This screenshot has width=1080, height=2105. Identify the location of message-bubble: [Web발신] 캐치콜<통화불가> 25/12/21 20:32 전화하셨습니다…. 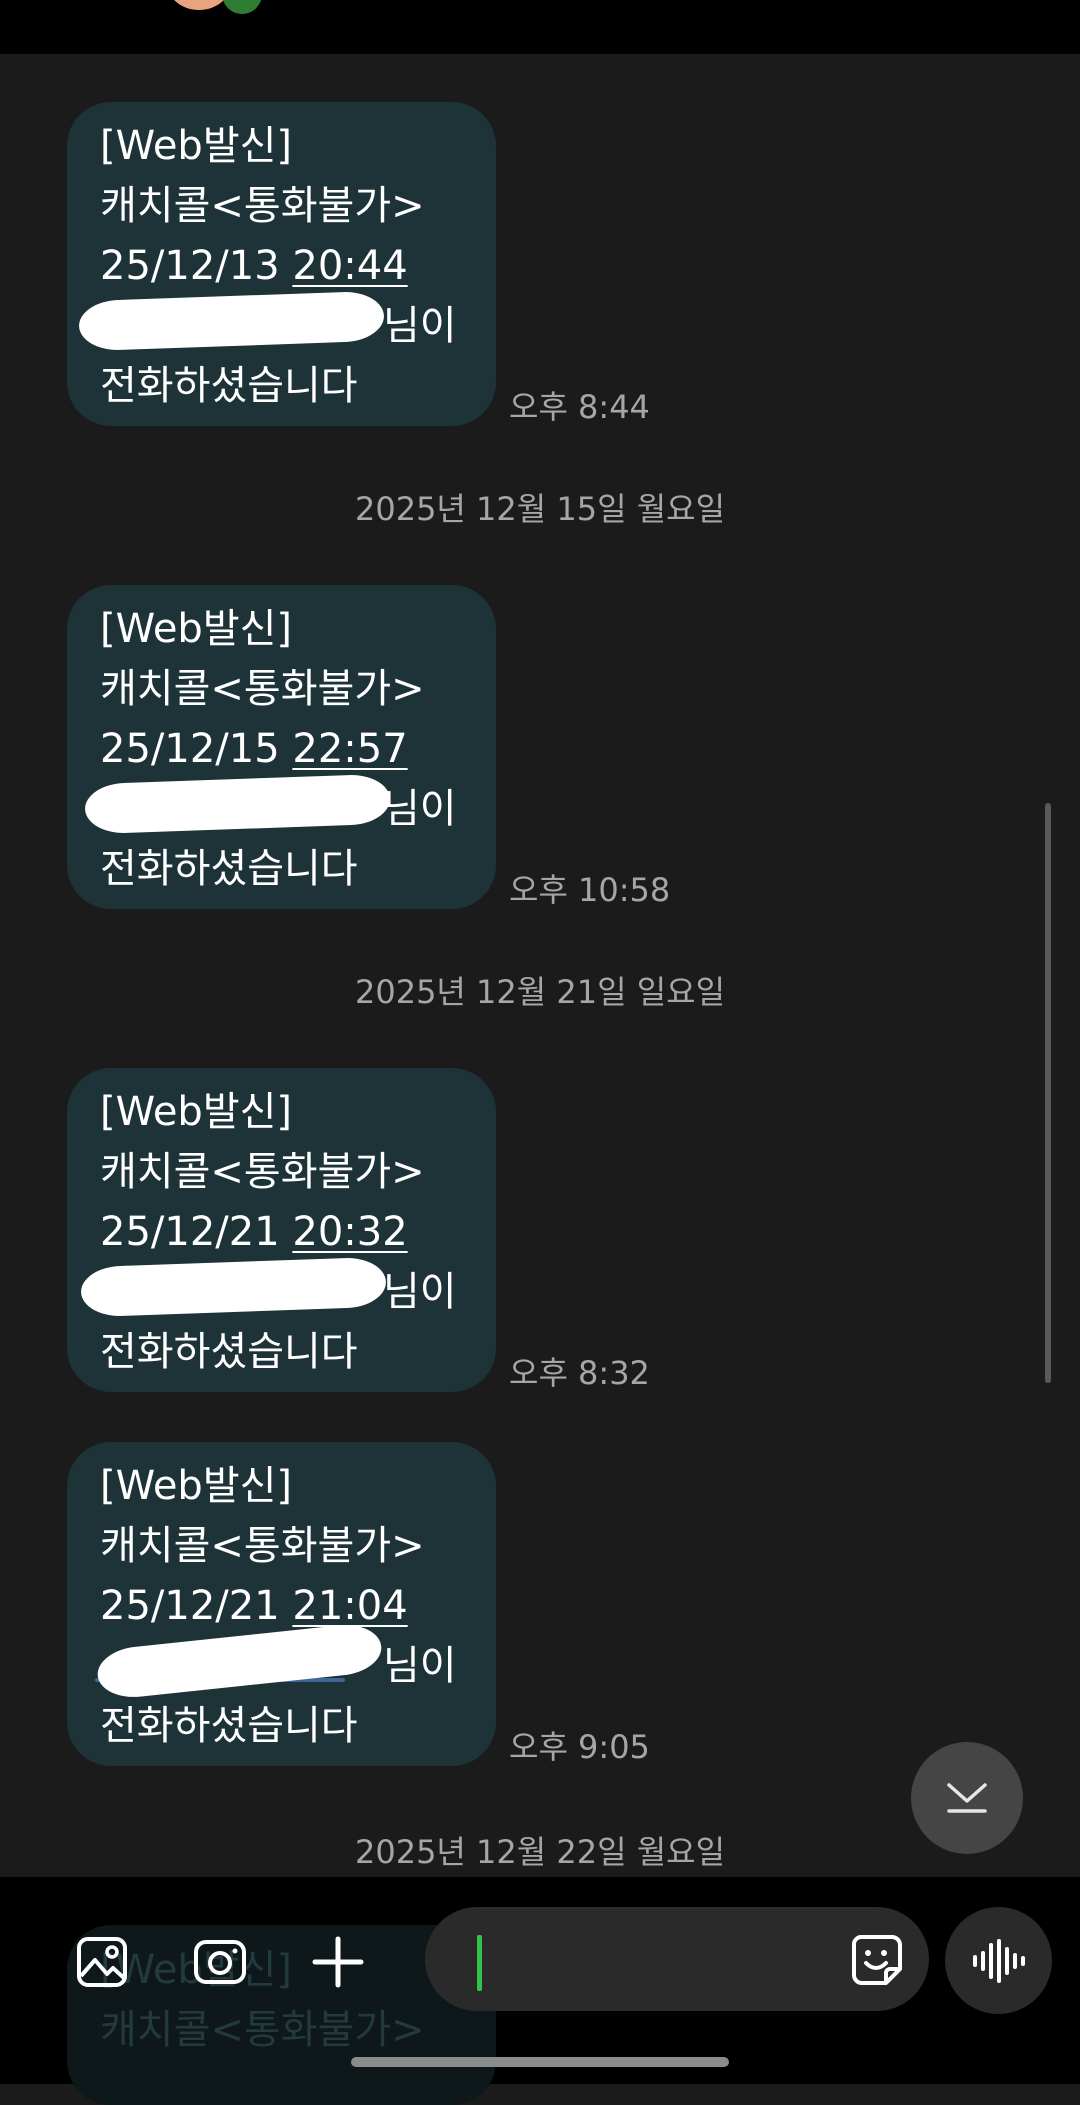
(281, 1230).